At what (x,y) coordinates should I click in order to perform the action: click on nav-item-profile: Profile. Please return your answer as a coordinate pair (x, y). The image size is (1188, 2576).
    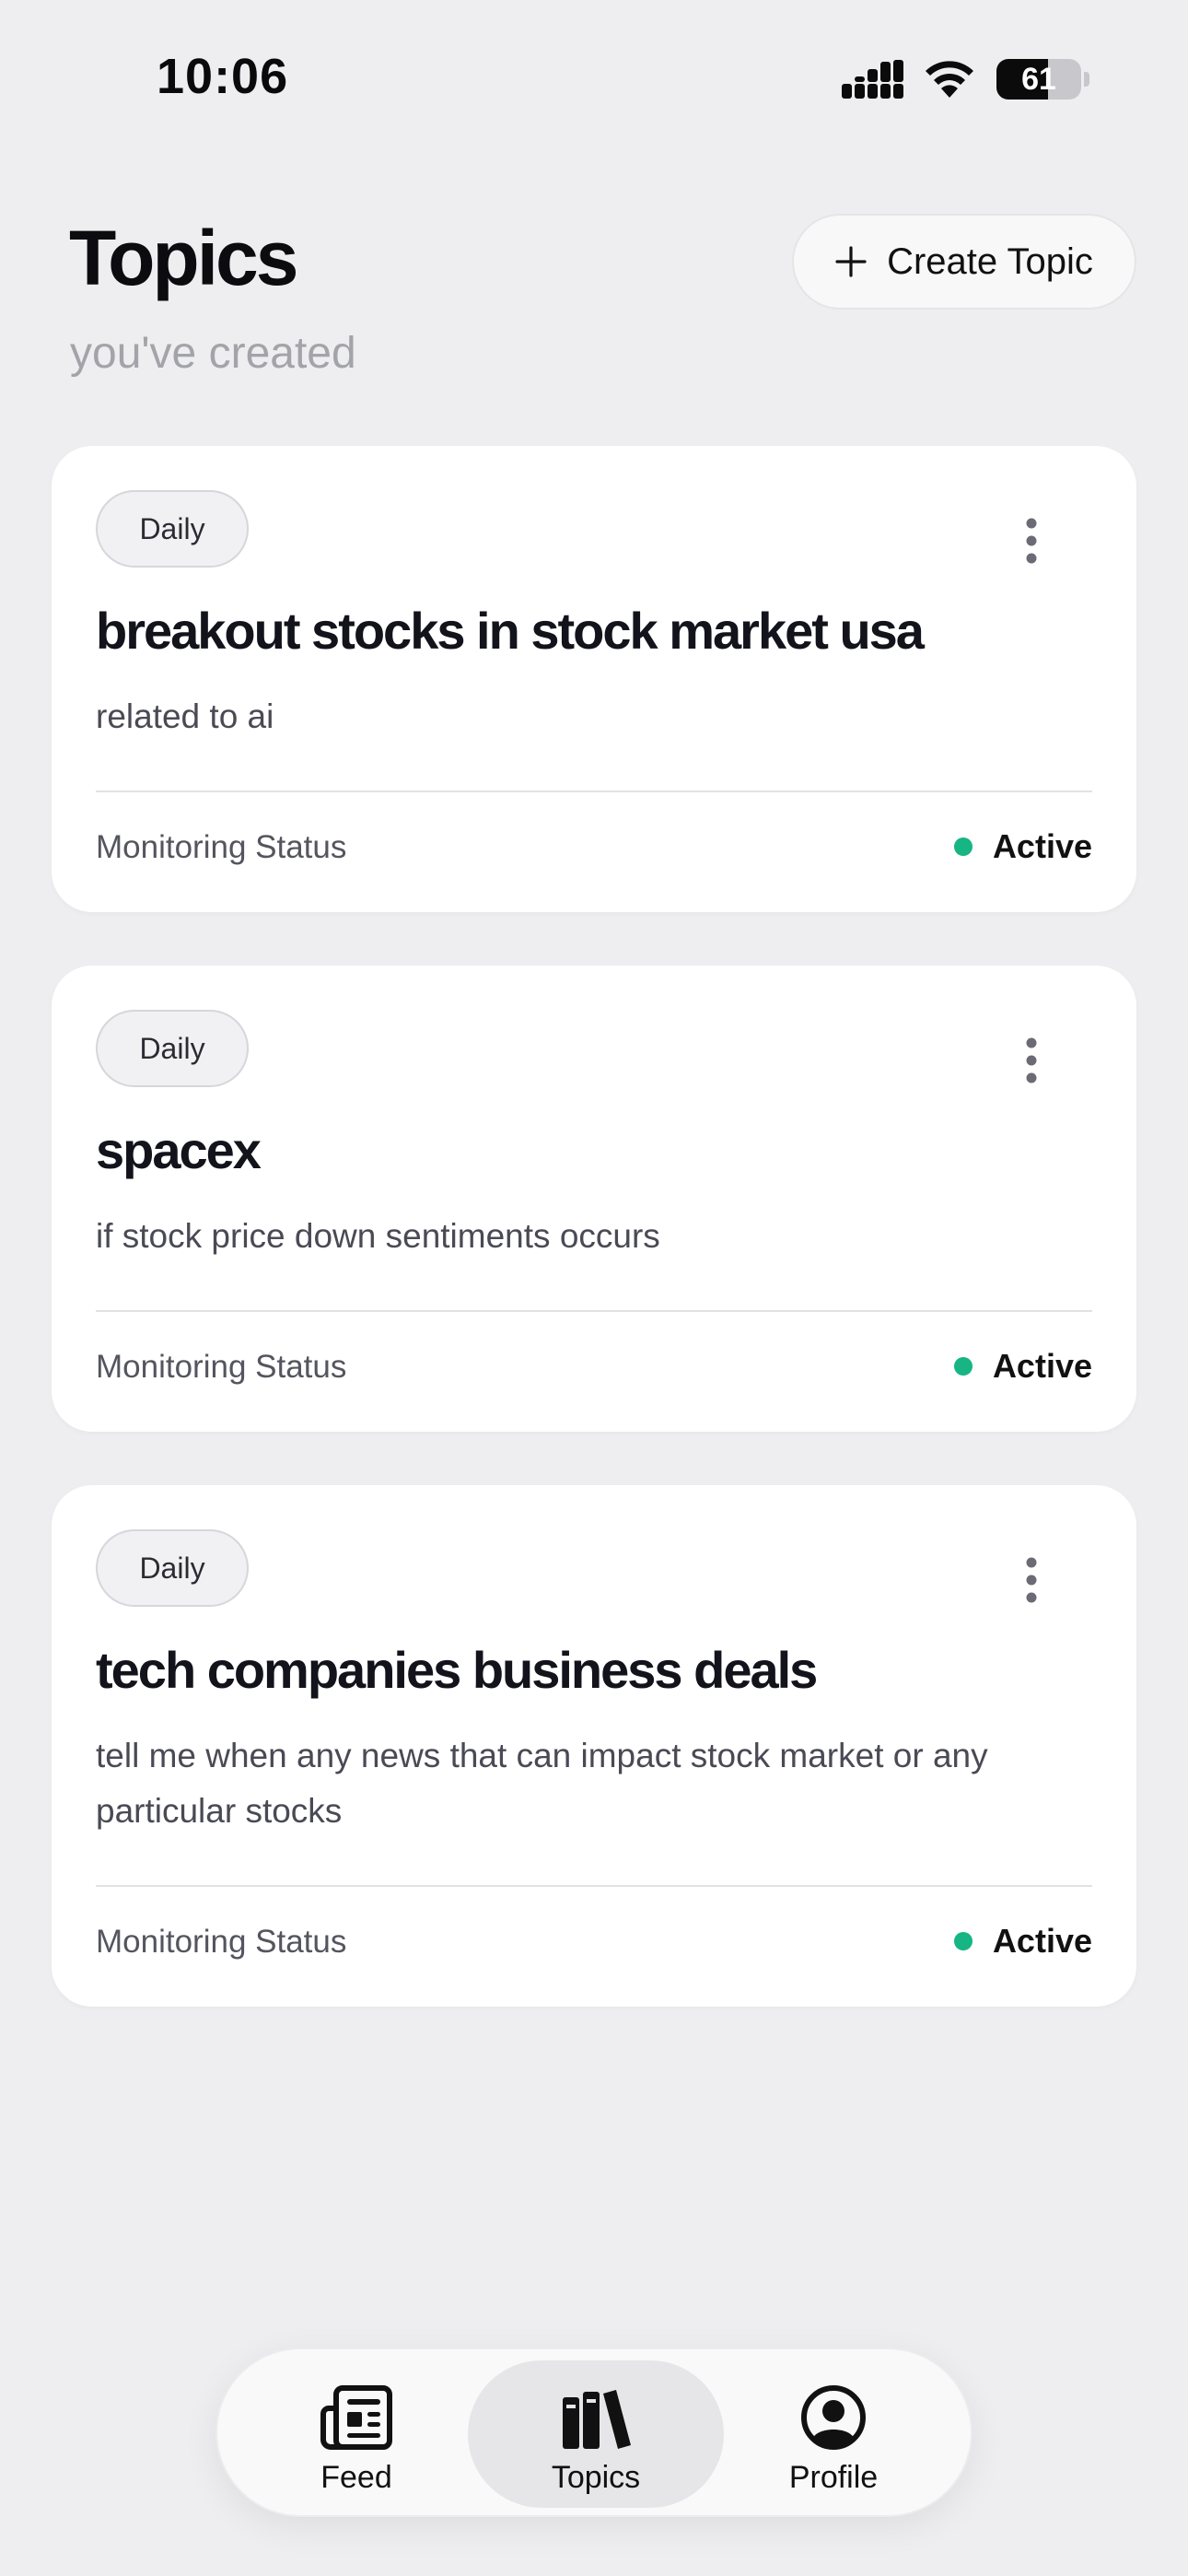
    Looking at the image, I should click on (833, 2434).